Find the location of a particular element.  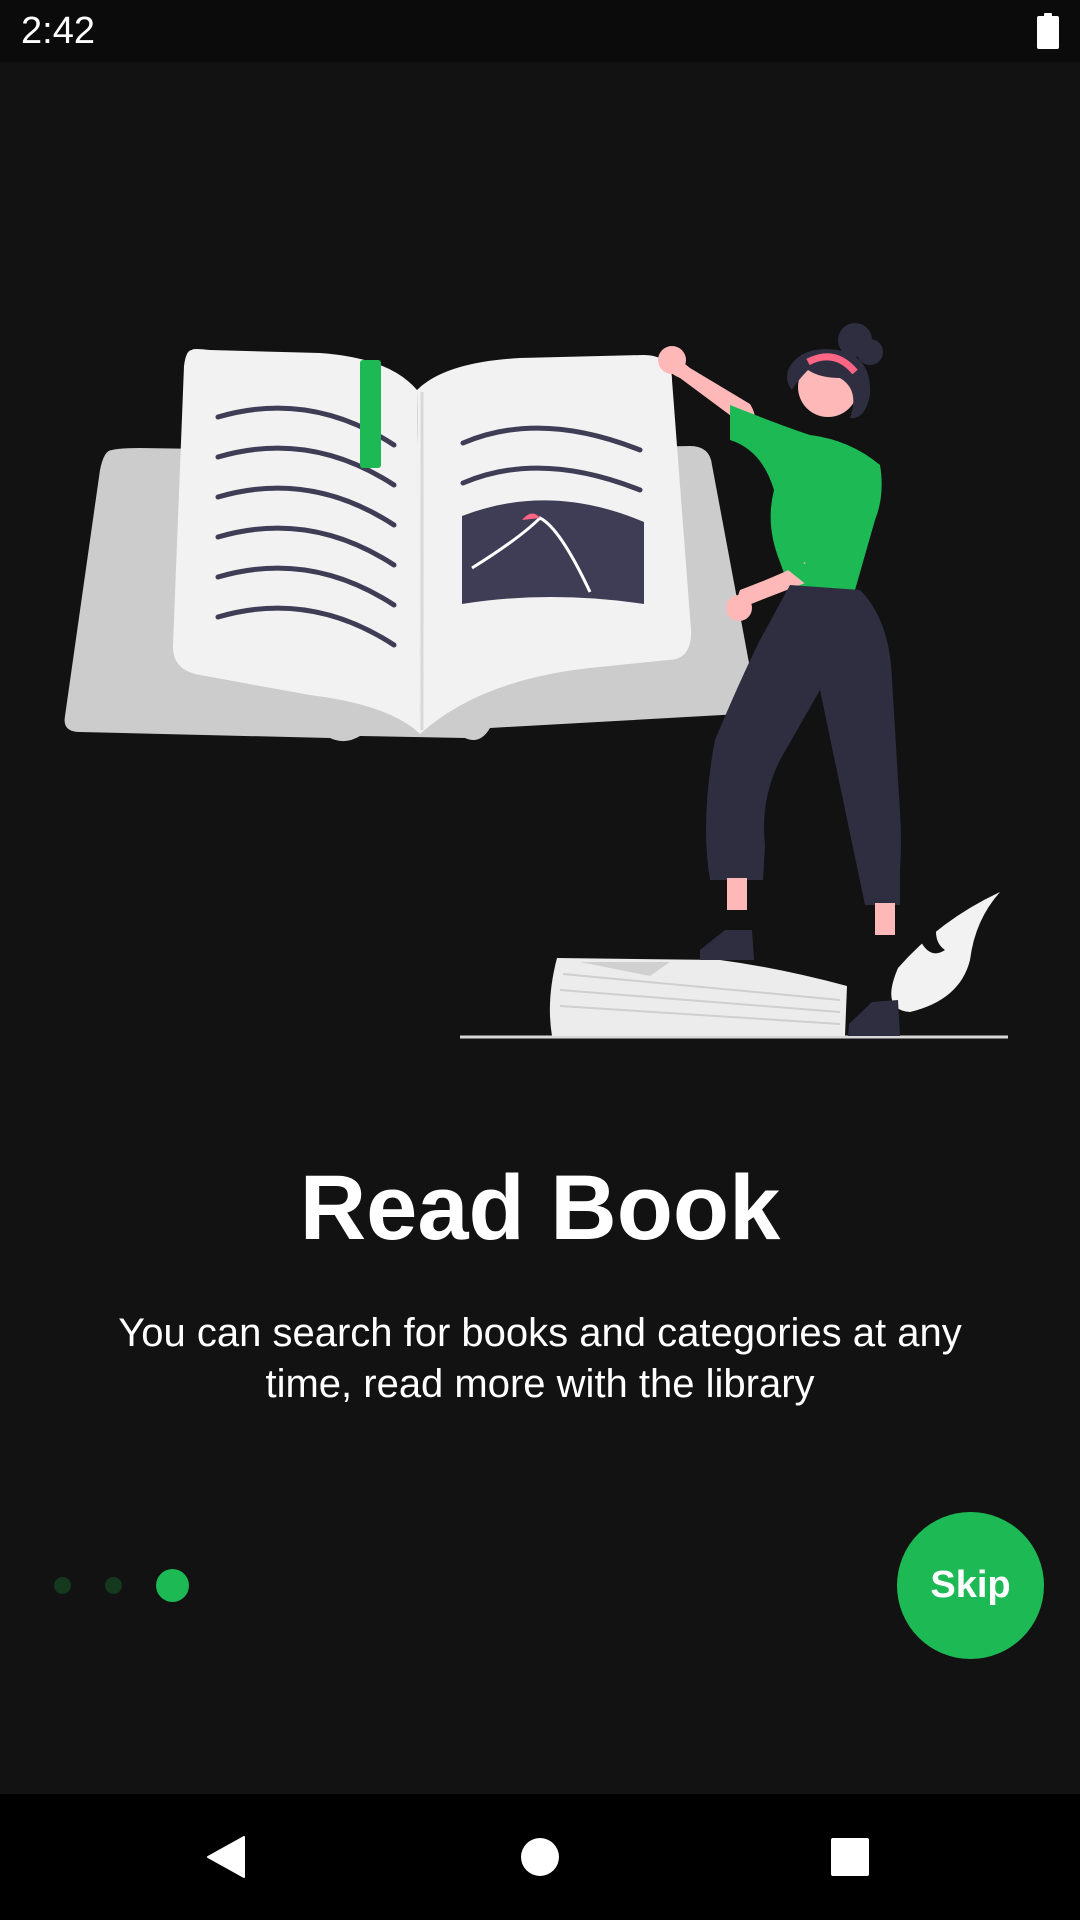

book-picture is located at coordinates (553, 552).